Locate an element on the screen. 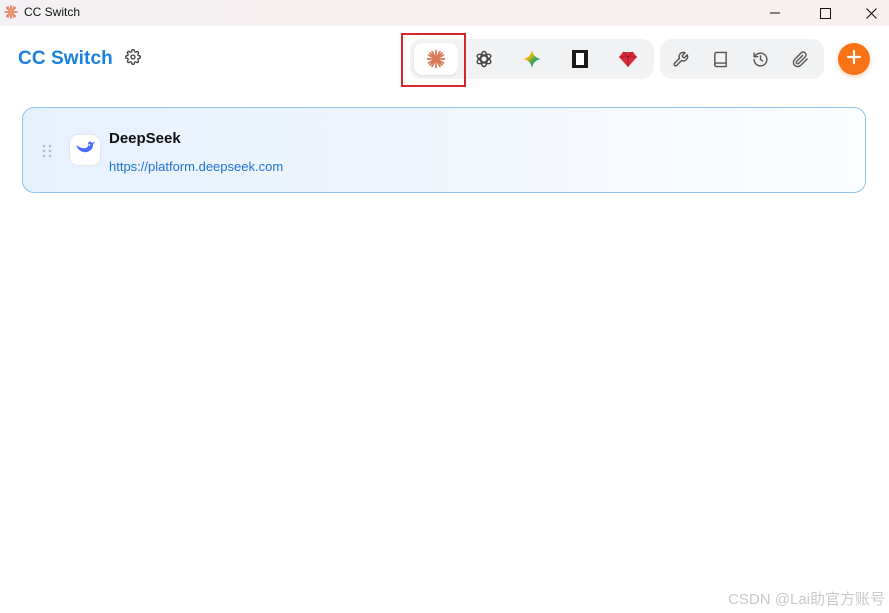 The height and width of the screenshot is (613, 889). ruby-icon is located at coordinates (628, 59).